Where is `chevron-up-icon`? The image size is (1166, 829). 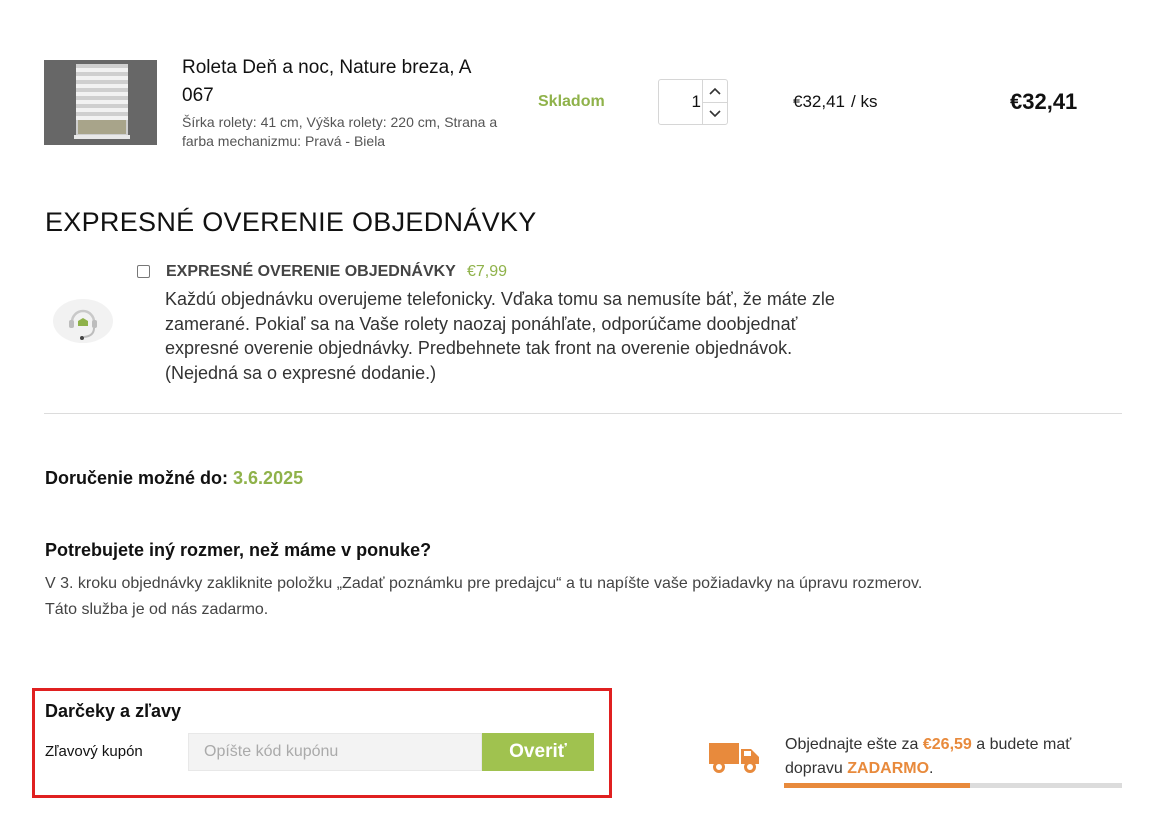
chevron-up-icon is located at coordinates (715, 91).